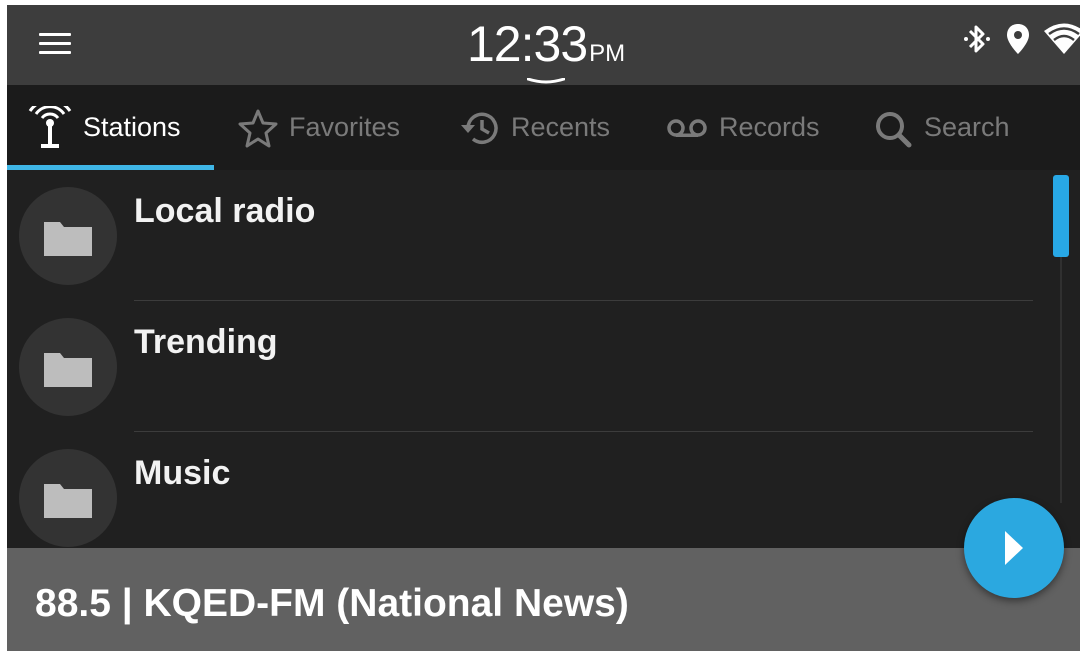 Image resolution: width=1080 pixels, height=651 pixels. What do you see at coordinates (1061, 216) in the screenshot?
I see `scrollbar-thumb` at bounding box center [1061, 216].